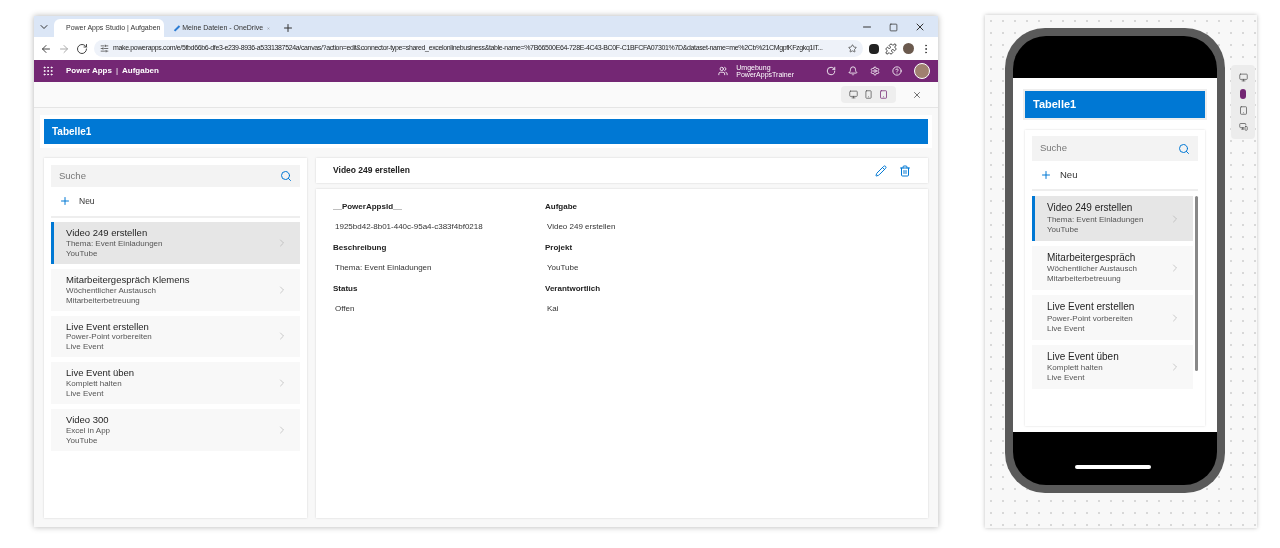 The image size is (1280, 548). I want to click on edit-icon, so click(881, 170).